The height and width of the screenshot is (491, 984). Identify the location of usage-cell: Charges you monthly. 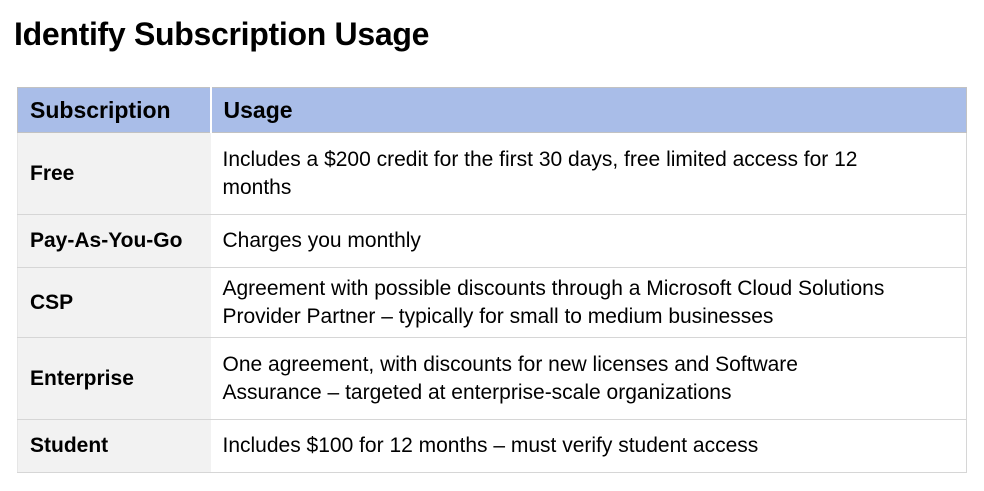
(588, 241).